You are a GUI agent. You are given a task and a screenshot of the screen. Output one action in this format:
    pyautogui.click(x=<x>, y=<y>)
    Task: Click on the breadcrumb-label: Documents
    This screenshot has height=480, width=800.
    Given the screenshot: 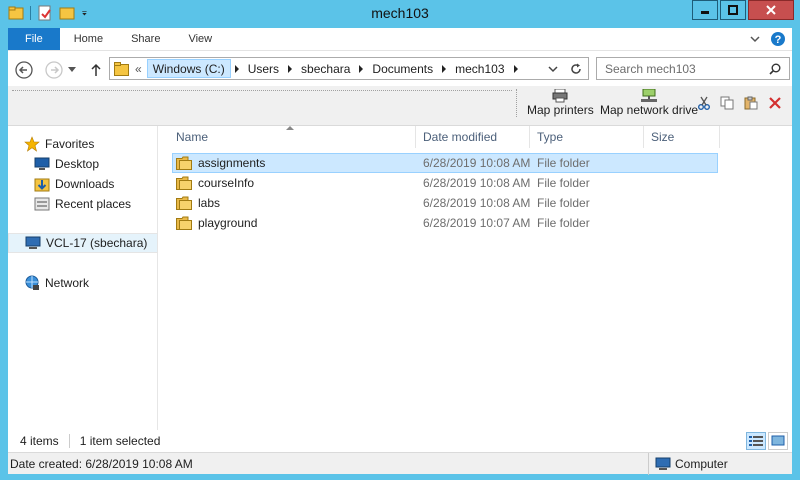 What is the action you would take?
    pyautogui.click(x=403, y=68)
    